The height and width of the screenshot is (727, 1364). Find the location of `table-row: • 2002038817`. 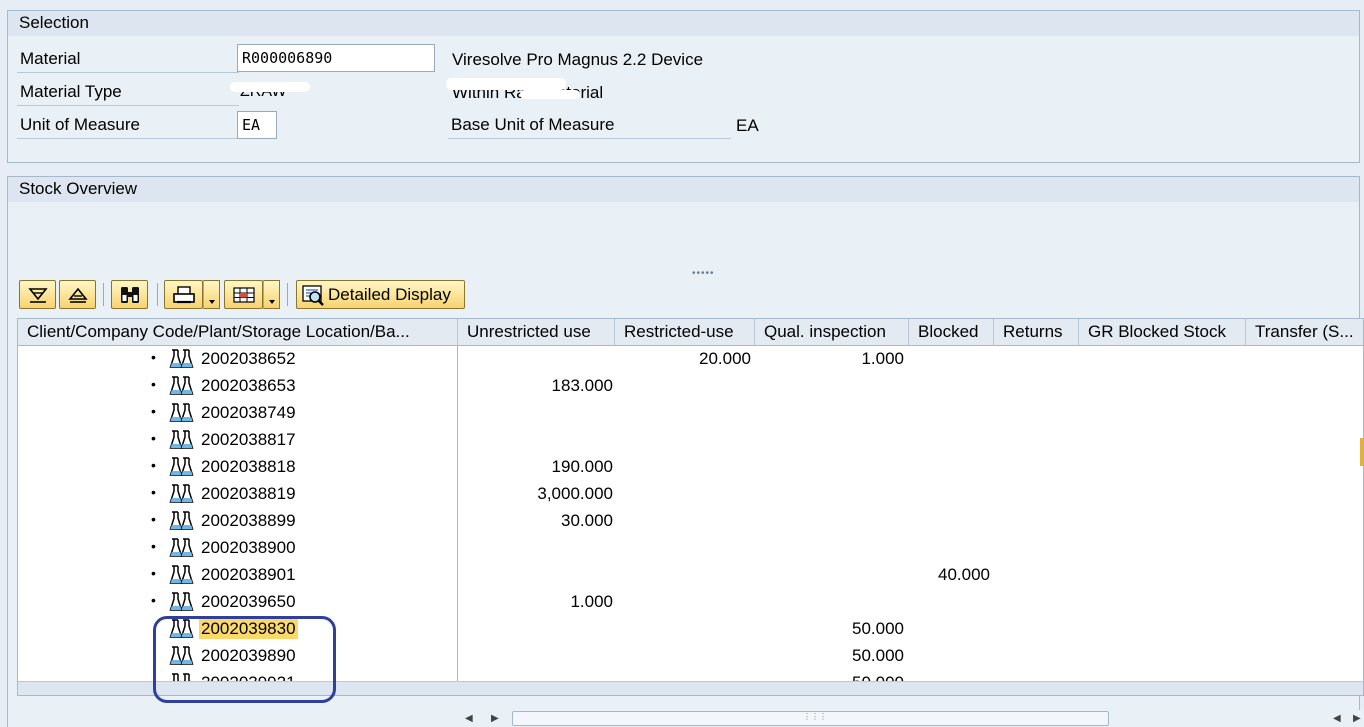

table-row: • 2002038817 is located at coordinates (690, 441).